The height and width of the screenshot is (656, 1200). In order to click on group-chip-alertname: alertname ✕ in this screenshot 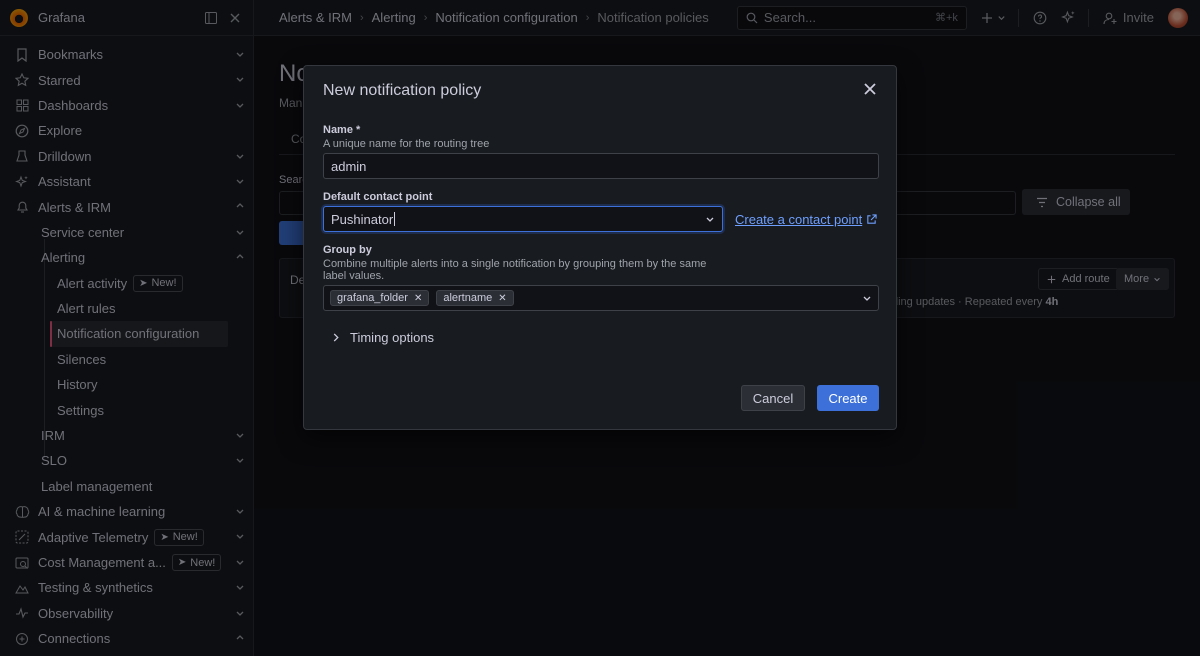, I will do `click(475, 298)`.